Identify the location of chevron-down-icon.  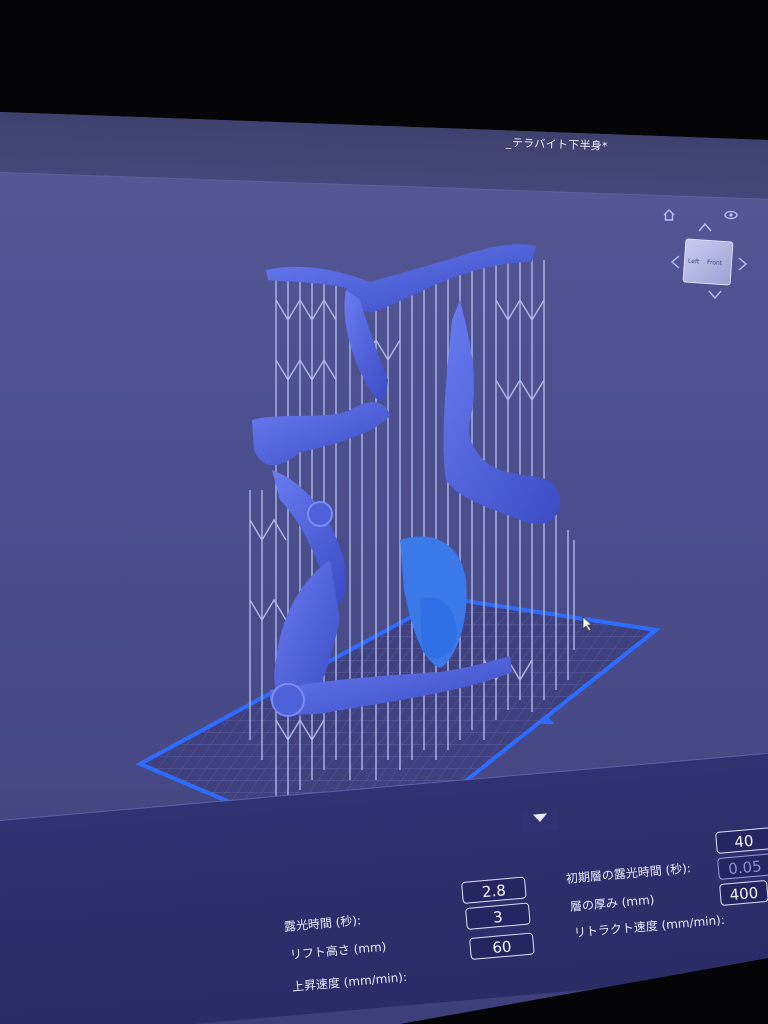
(540, 818).